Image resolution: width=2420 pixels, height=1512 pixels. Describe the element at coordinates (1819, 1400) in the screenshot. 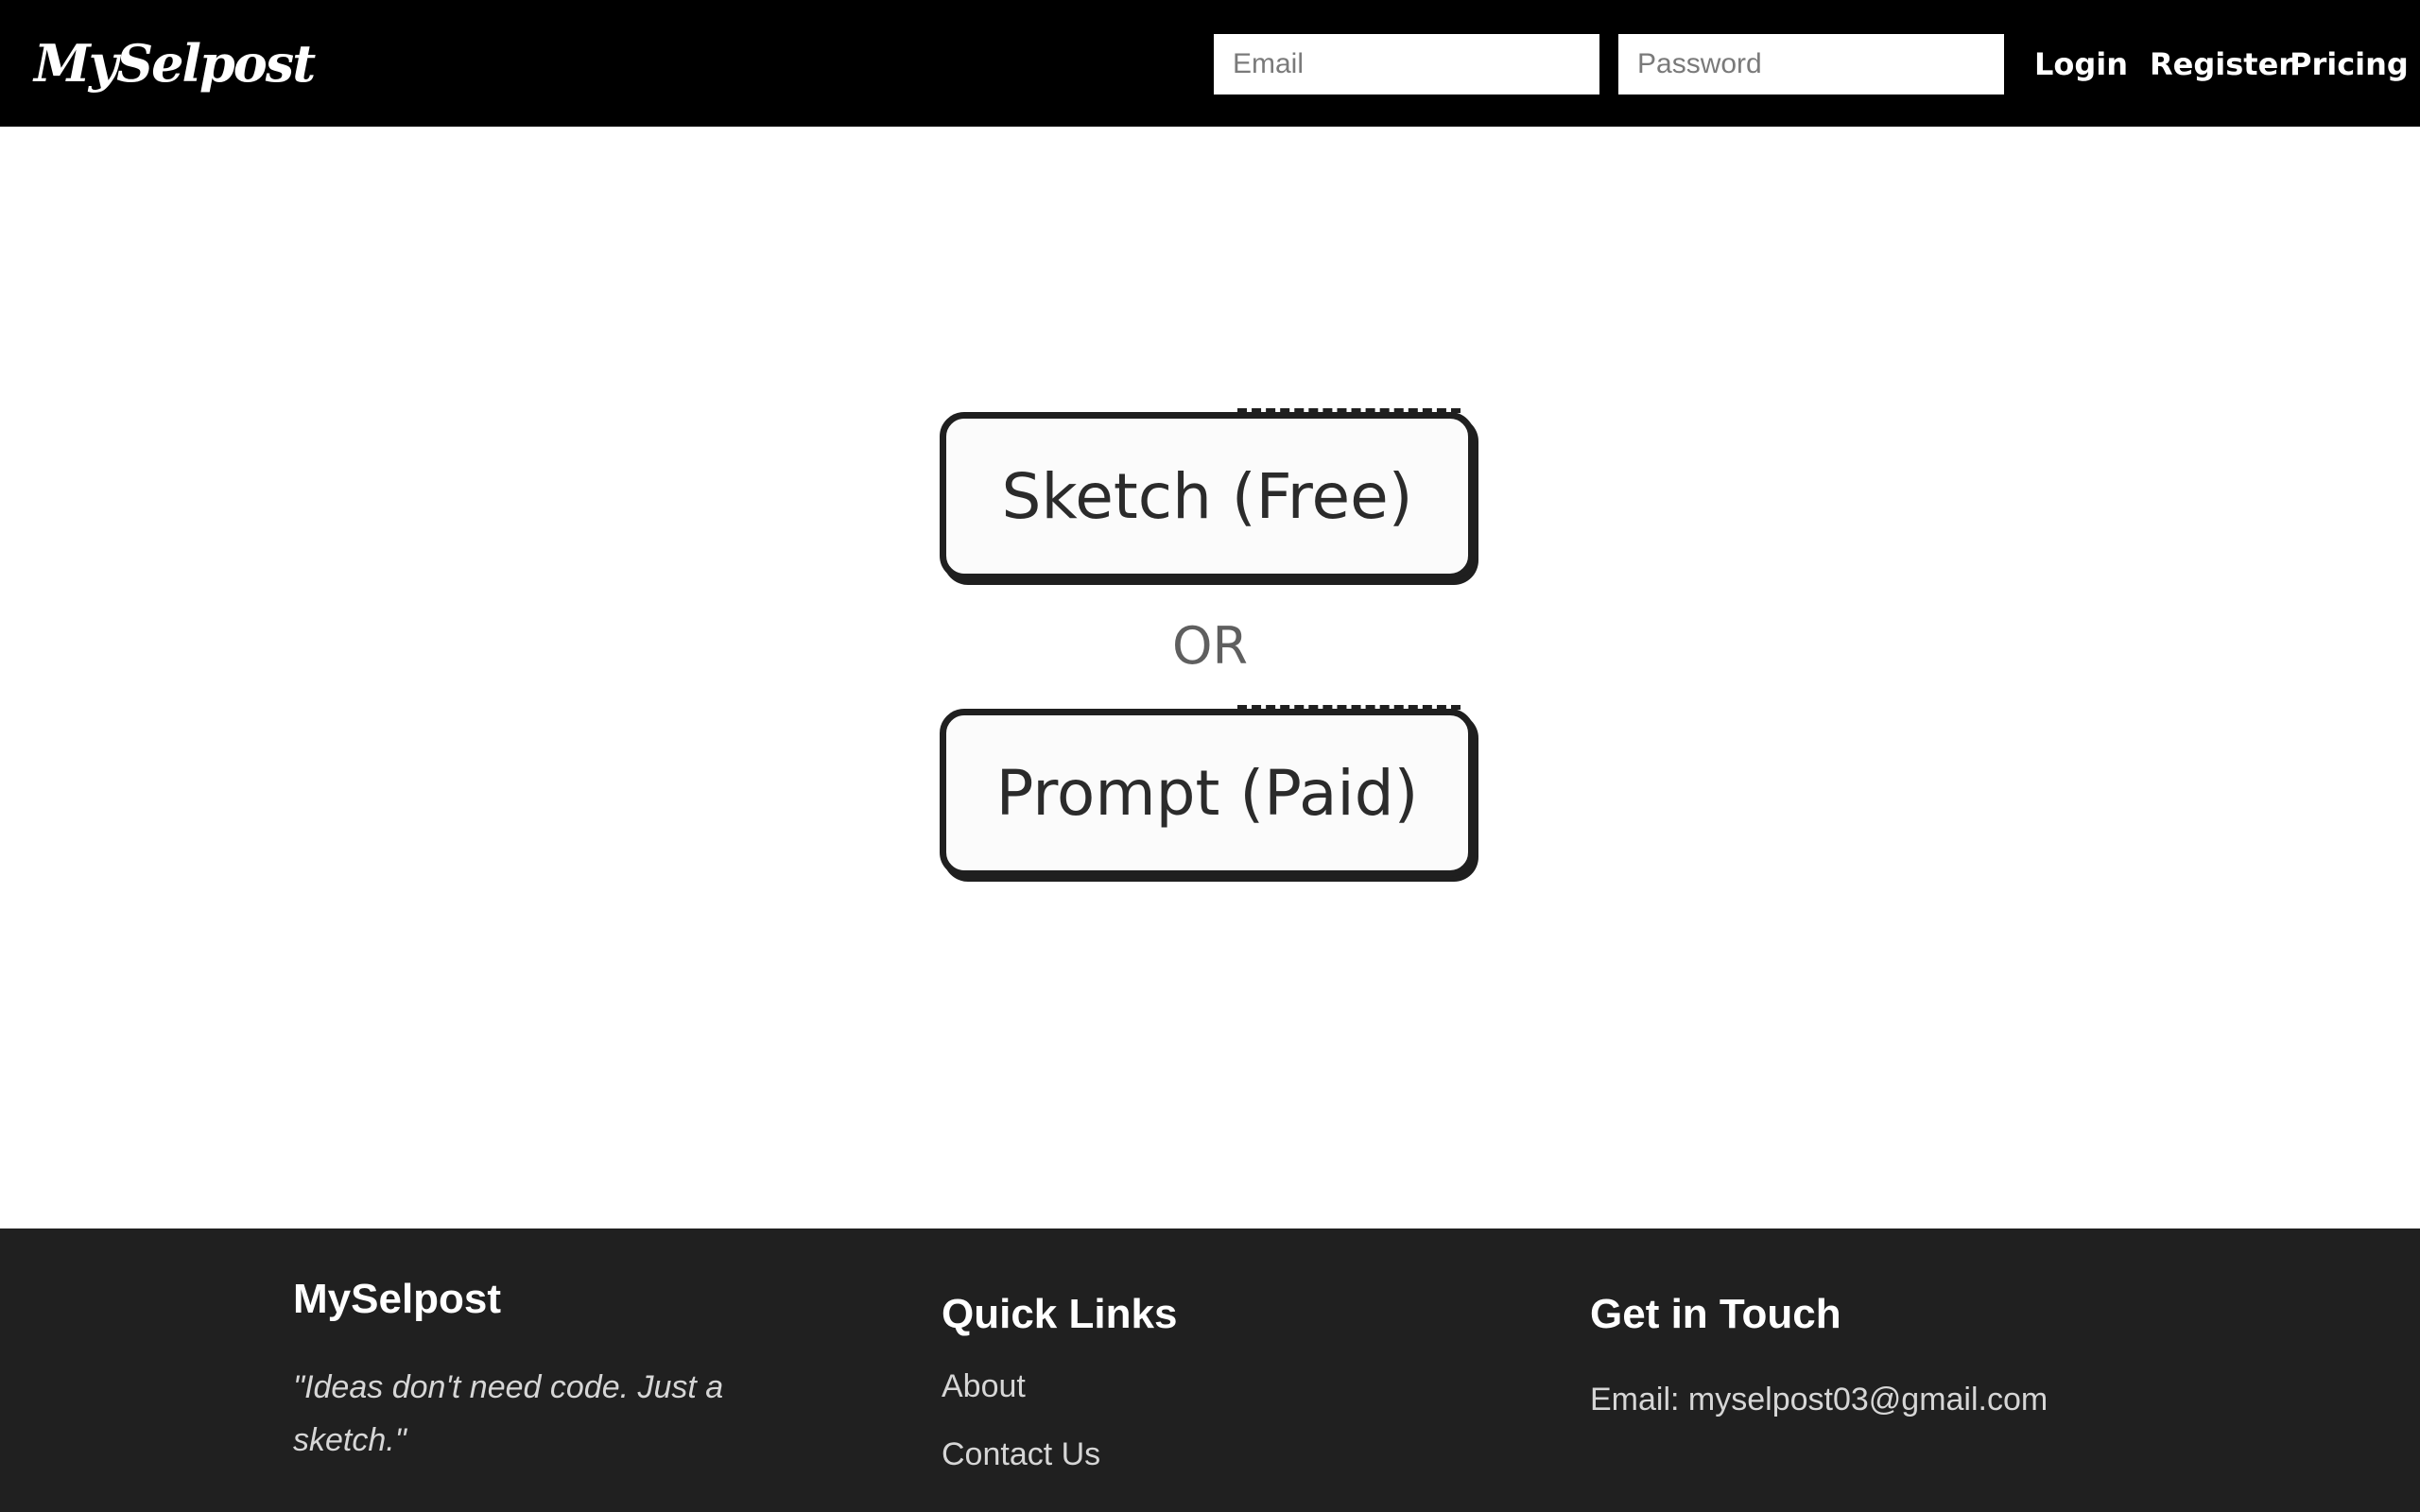

I see `footer-contact-email: Email: myselpost03@gmail.com` at that location.